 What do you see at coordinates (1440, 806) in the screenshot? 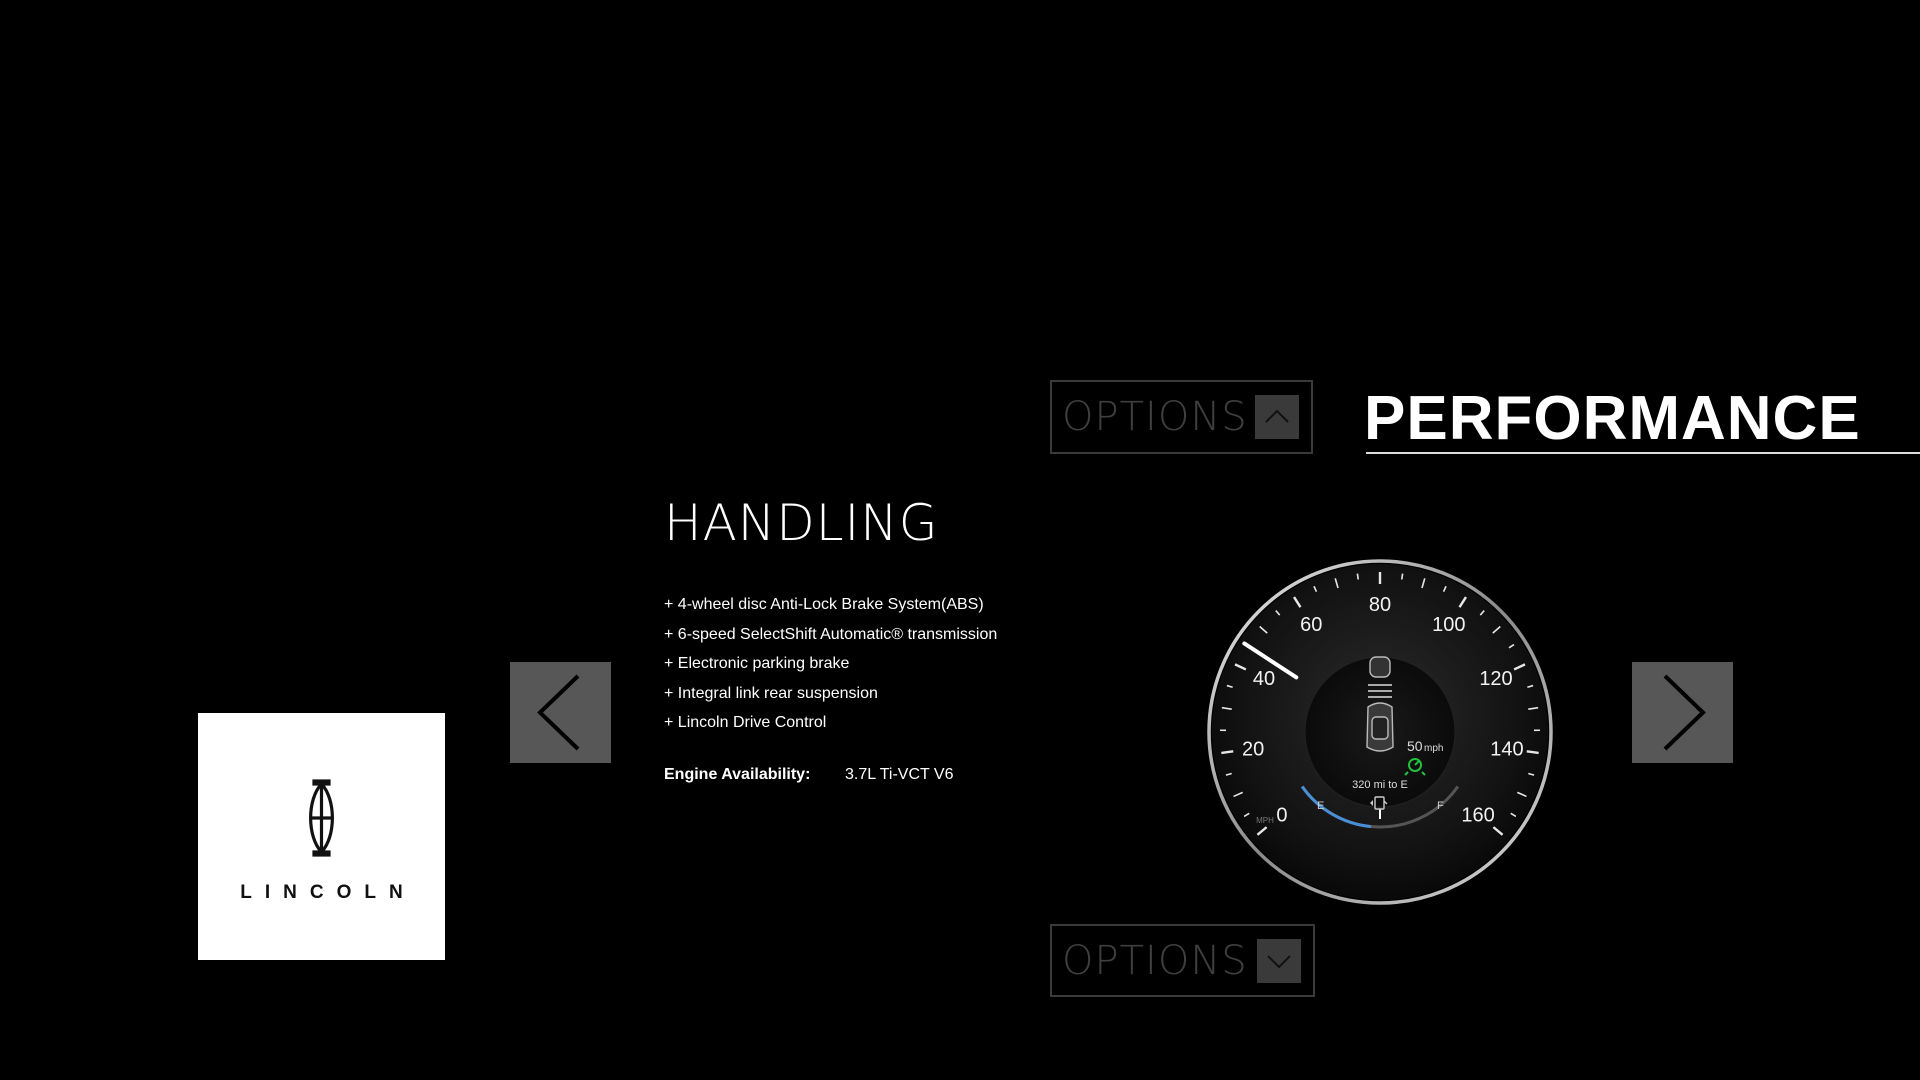
I see `fuel-full-label: F` at bounding box center [1440, 806].